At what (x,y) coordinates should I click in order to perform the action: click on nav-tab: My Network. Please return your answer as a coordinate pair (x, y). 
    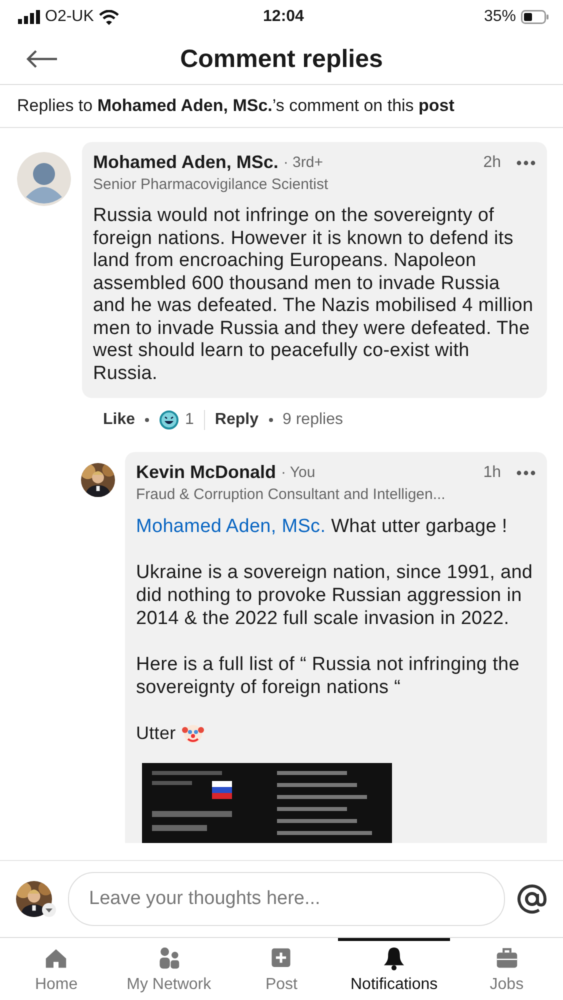
    Looking at the image, I should click on (169, 969).